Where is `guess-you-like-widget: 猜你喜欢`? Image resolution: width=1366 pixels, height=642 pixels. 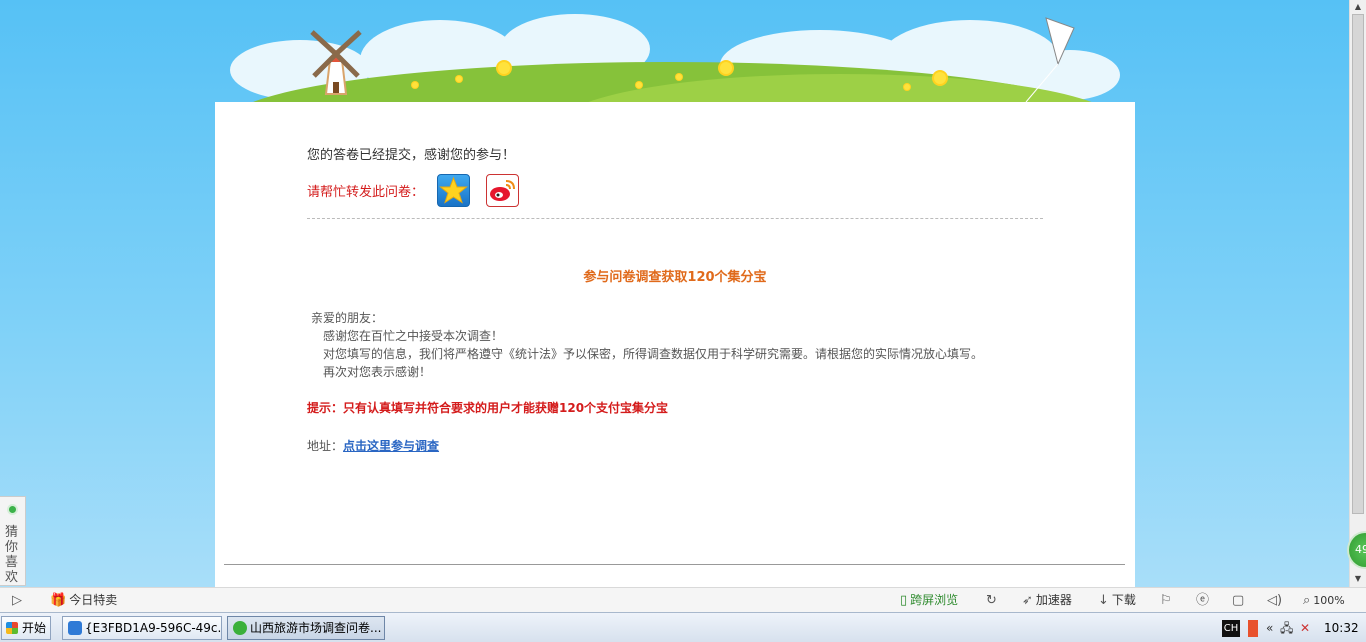
guess-you-like-widget: 猜你喜欢 is located at coordinates (13, 541).